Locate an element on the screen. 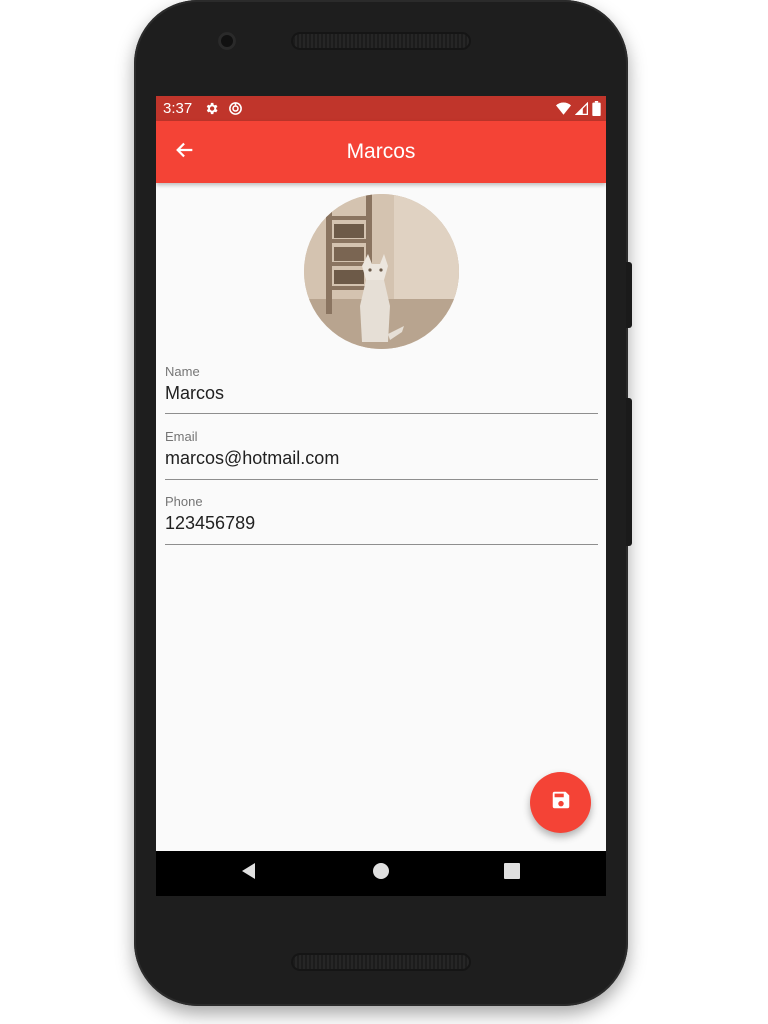 The height and width of the screenshot is (1024, 768). email-label: Email is located at coordinates (181, 436).